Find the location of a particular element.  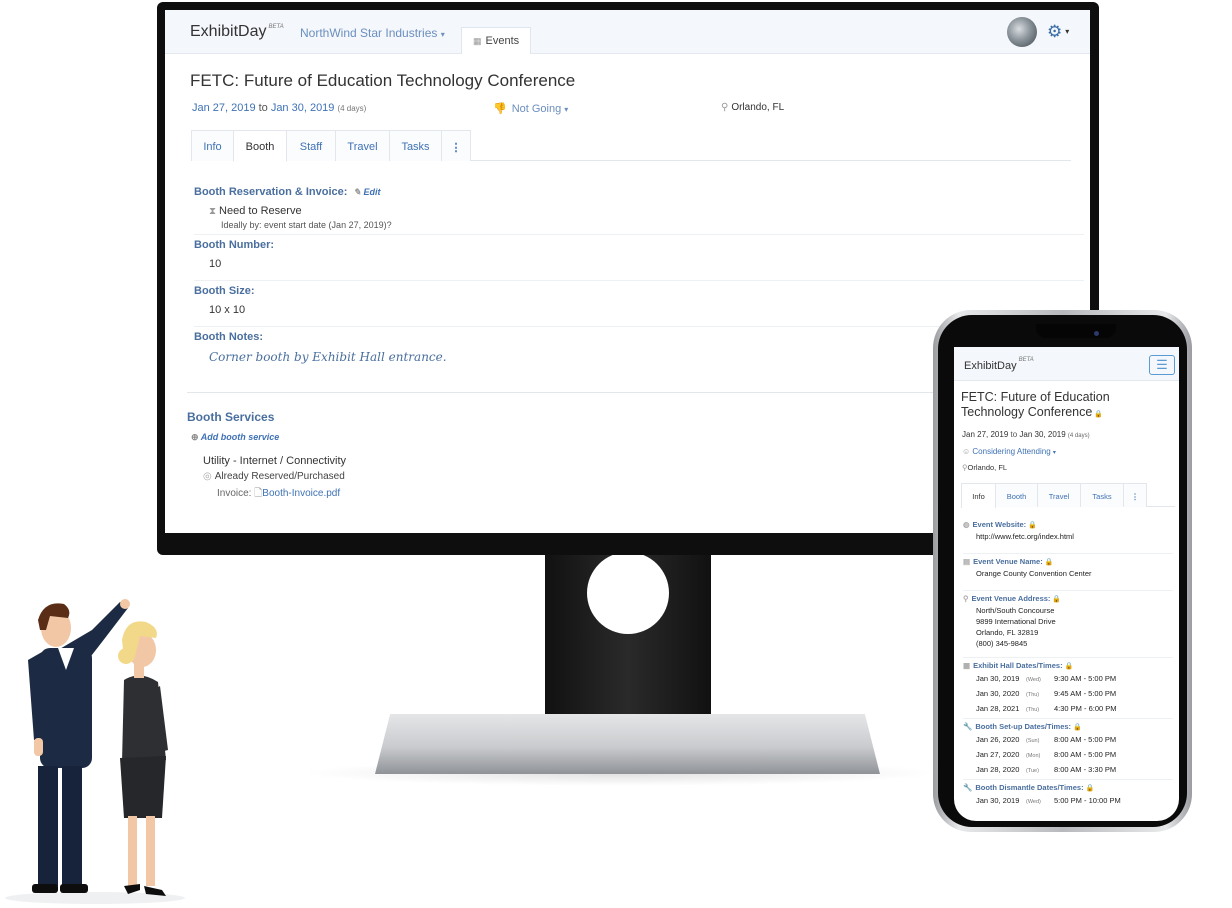

org-selector: NorthWind Star Industries ▾ is located at coordinates (372, 33).